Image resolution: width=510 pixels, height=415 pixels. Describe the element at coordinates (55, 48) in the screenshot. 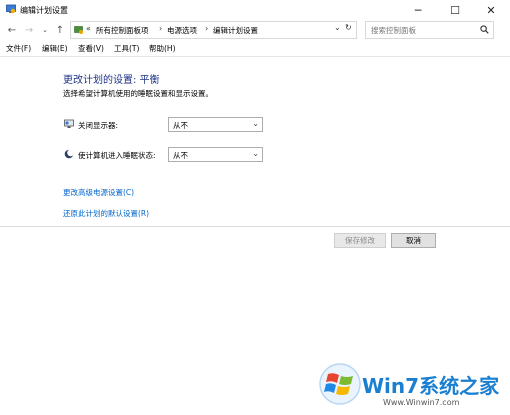

I see `menu-edit: 编辑(E)` at that location.